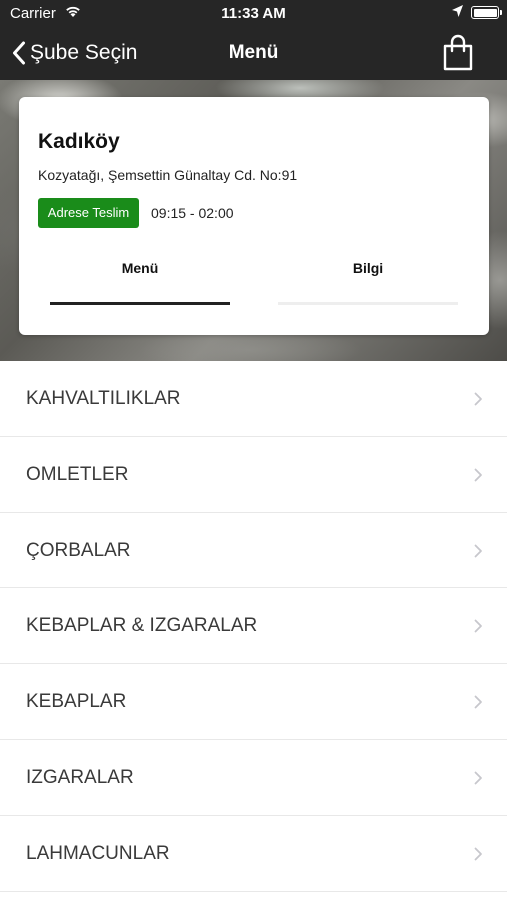 The height and width of the screenshot is (900, 507). Describe the element at coordinates (78, 550) in the screenshot. I see `category-label: ÇORBALAR` at that location.